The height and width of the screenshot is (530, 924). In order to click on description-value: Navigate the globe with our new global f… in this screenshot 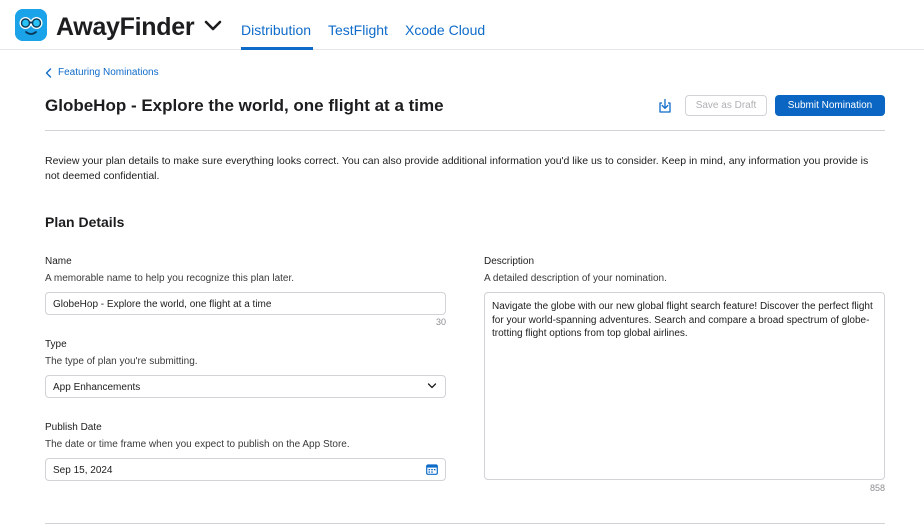, I will do `click(682, 320)`.